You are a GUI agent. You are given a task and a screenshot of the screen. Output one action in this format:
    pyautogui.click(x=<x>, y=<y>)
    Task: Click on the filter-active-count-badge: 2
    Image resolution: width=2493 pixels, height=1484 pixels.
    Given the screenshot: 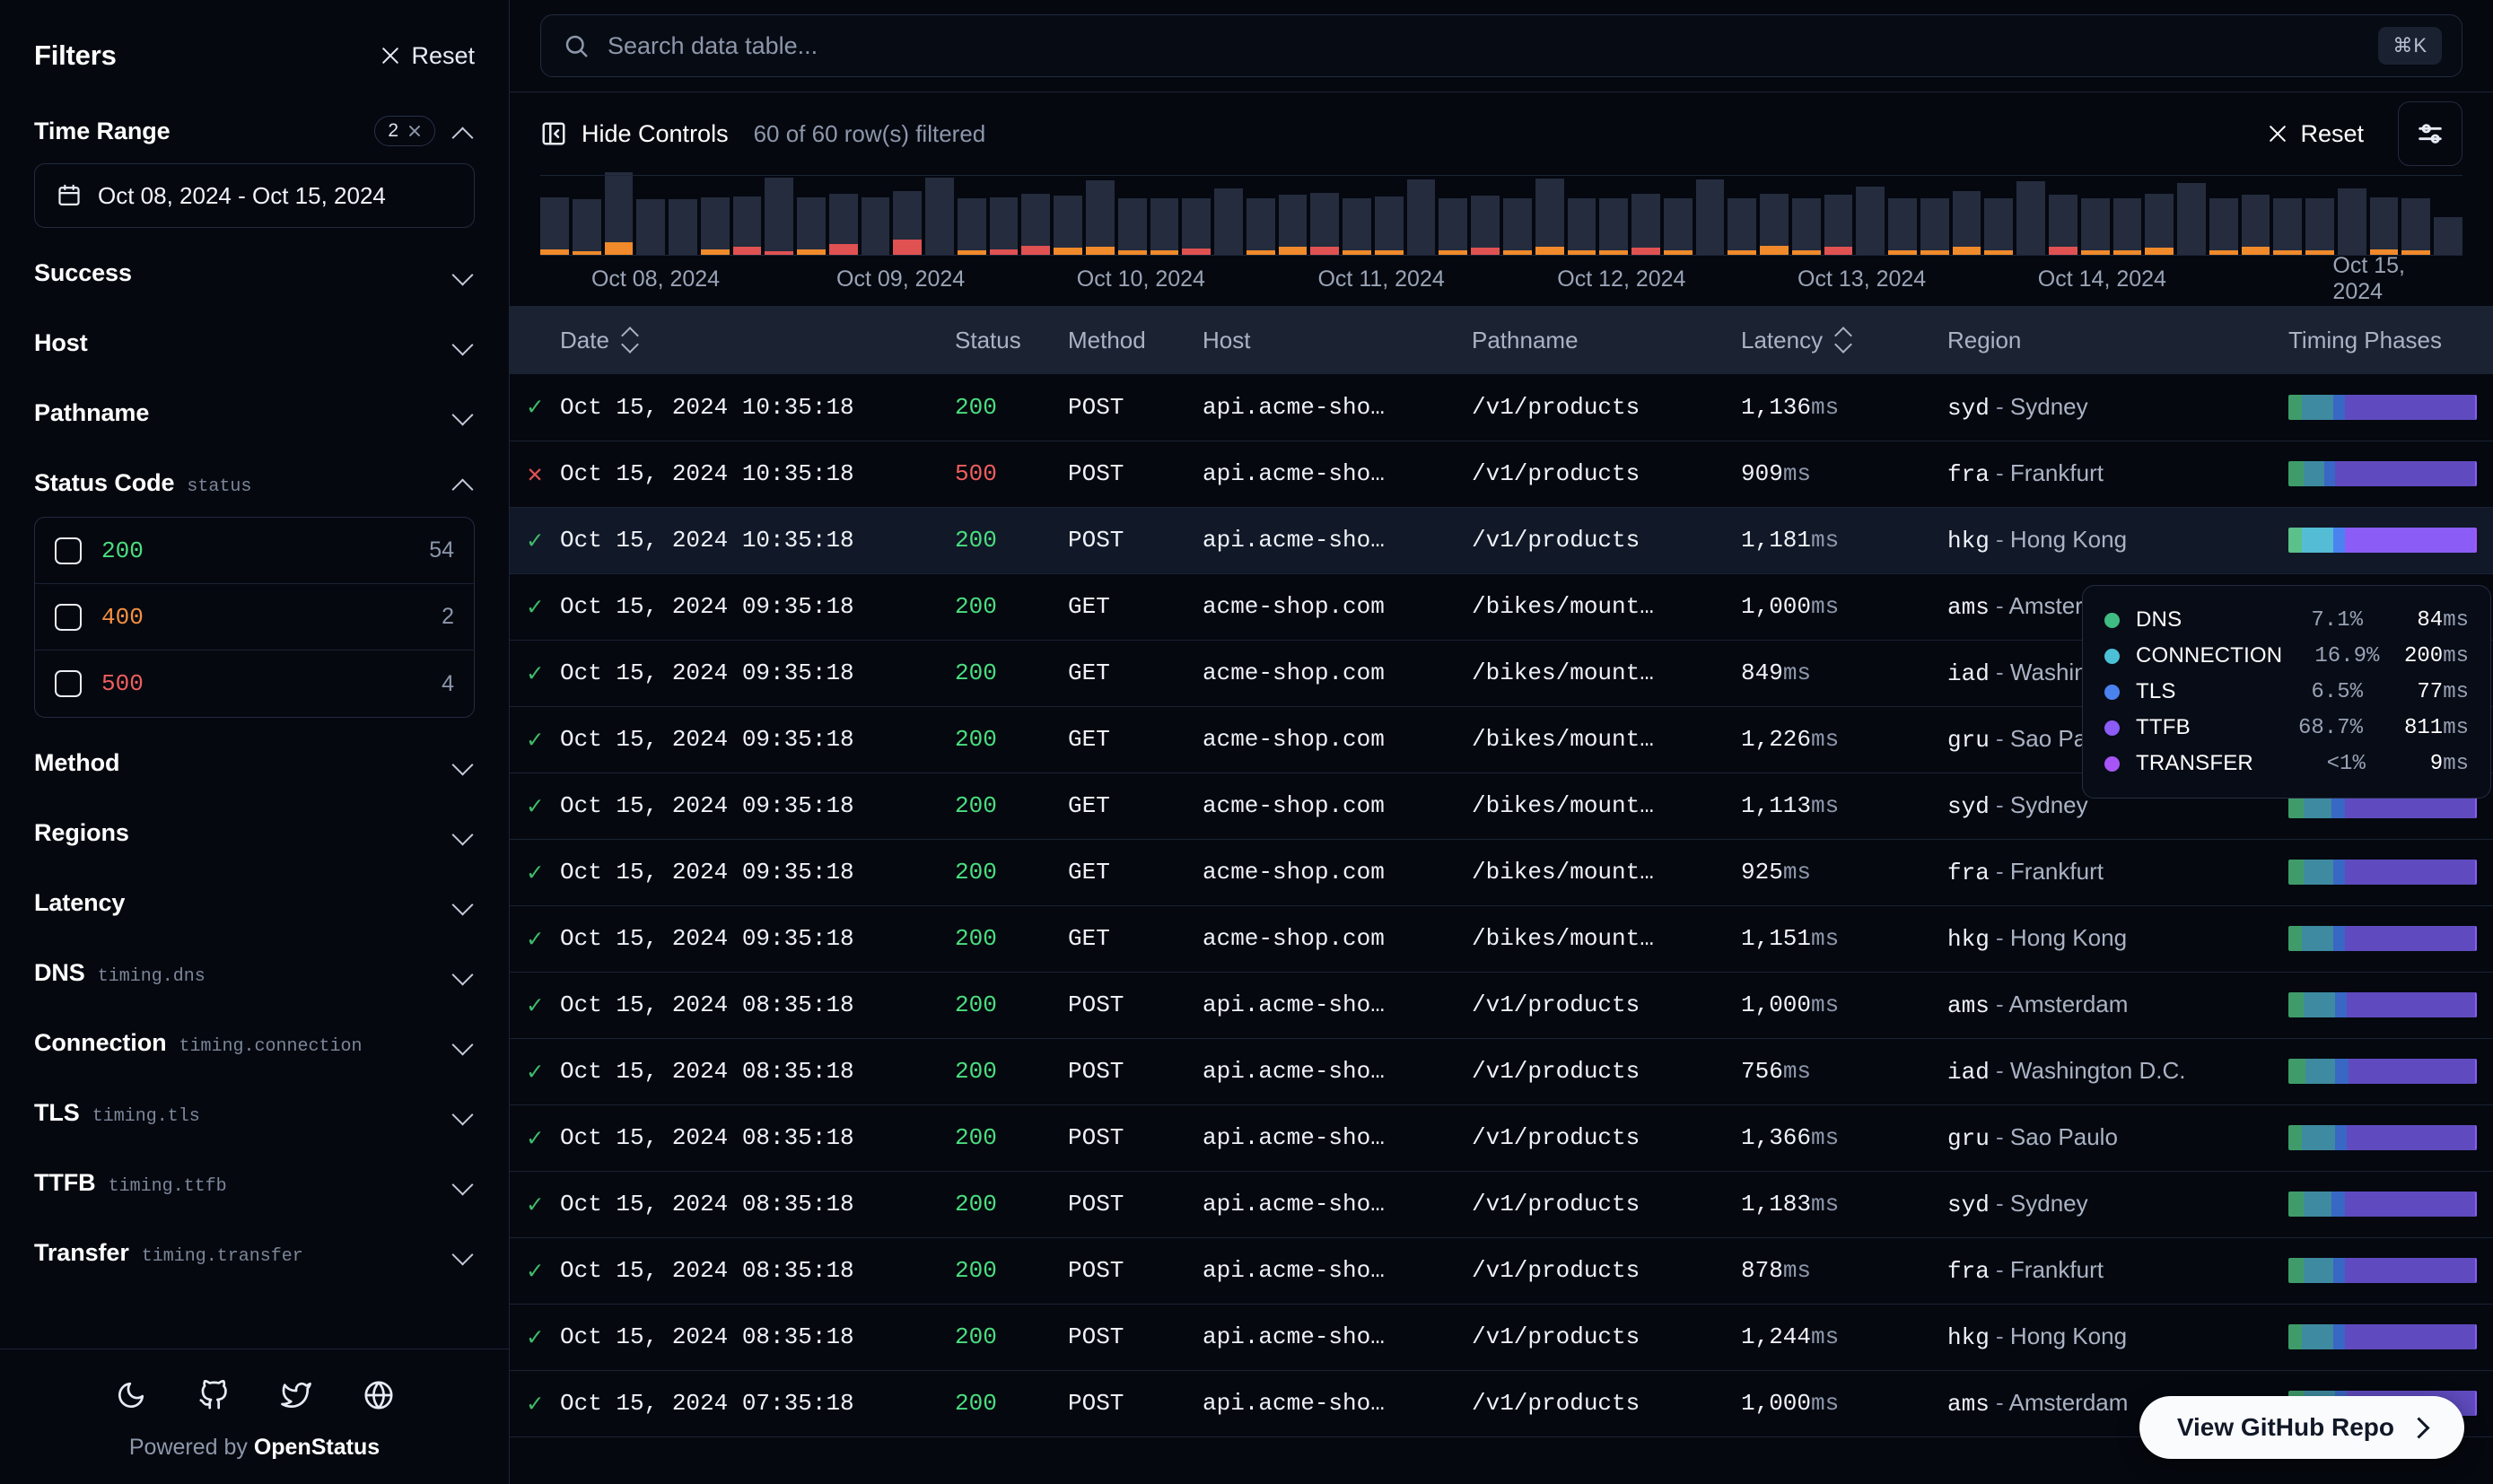 What is the action you would take?
    pyautogui.click(x=404, y=131)
    